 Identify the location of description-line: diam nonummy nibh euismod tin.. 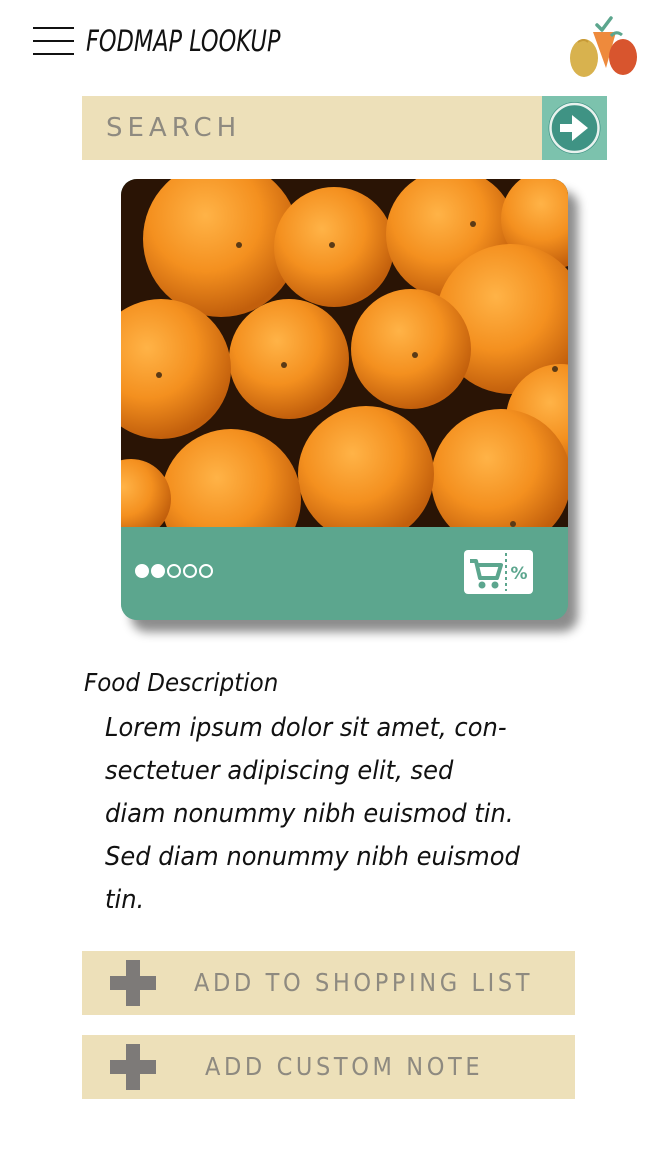
(309, 814).